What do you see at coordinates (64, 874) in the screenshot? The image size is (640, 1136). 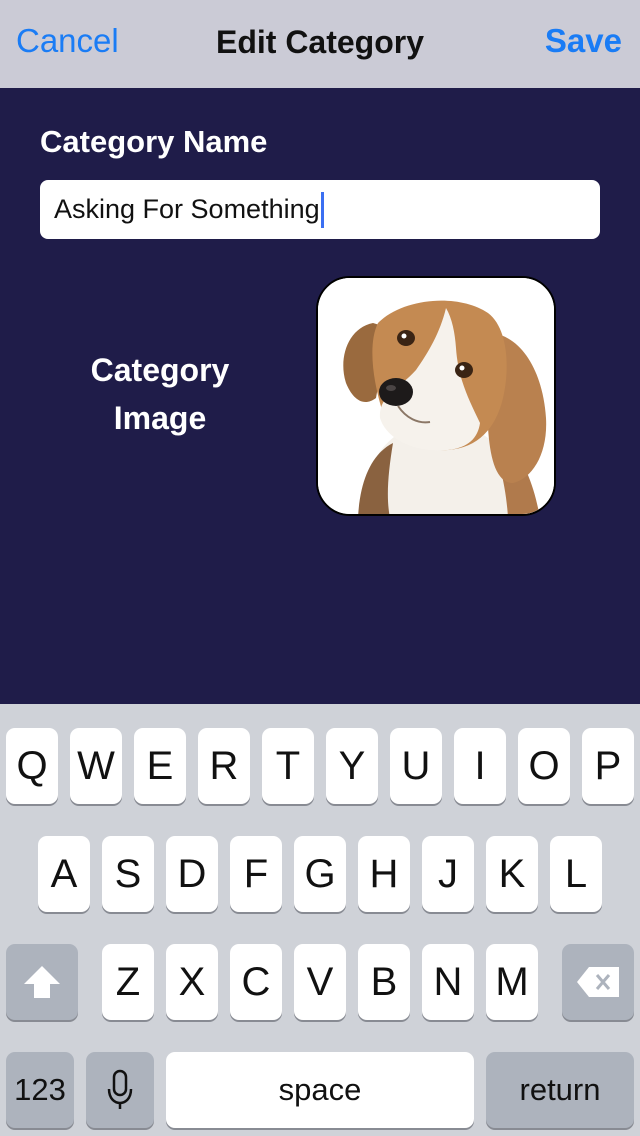 I see `key-a: A` at bounding box center [64, 874].